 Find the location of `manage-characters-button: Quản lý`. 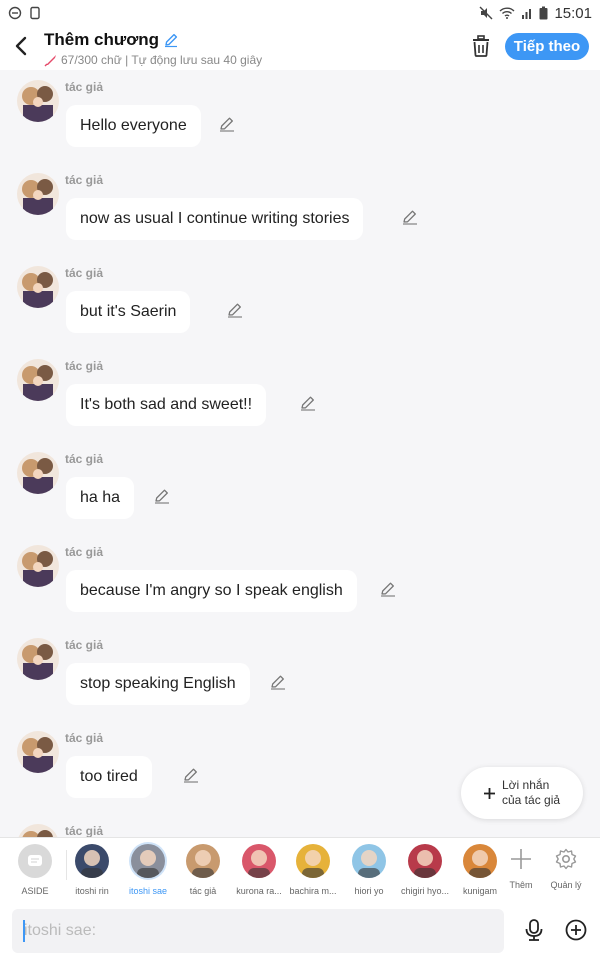

manage-characters-button: Quản lý is located at coordinates (566, 869).